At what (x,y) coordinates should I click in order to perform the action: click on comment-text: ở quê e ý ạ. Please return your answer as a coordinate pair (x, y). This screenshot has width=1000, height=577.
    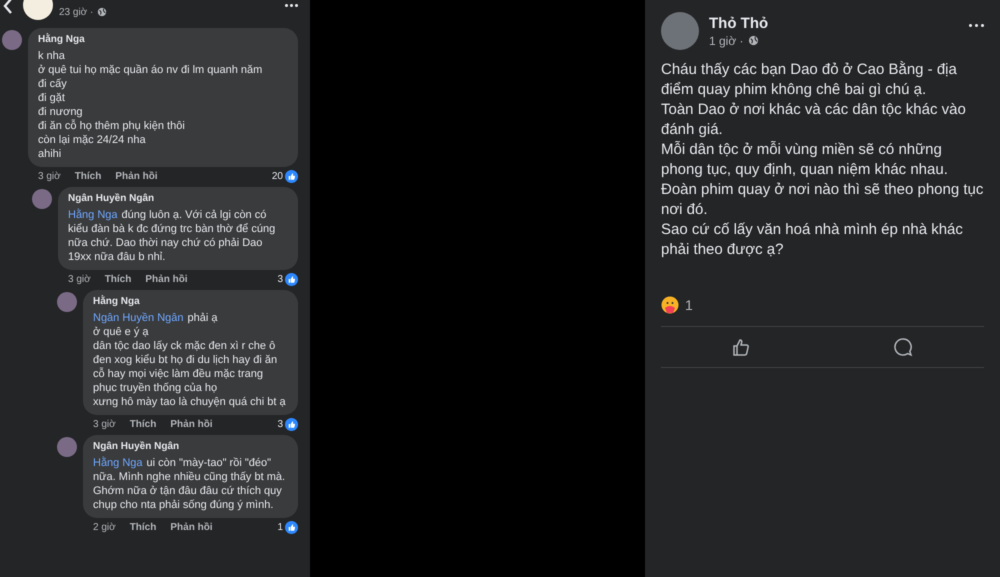
    Looking at the image, I should click on (121, 332).